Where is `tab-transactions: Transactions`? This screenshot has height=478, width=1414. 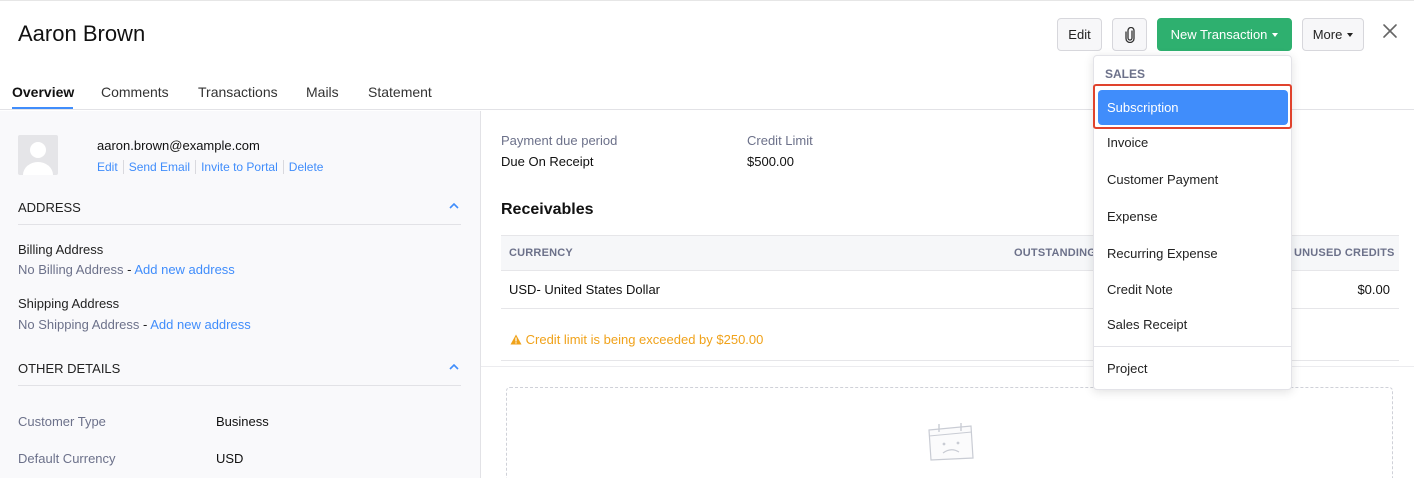 tab-transactions: Transactions is located at coordinates (238, 92).